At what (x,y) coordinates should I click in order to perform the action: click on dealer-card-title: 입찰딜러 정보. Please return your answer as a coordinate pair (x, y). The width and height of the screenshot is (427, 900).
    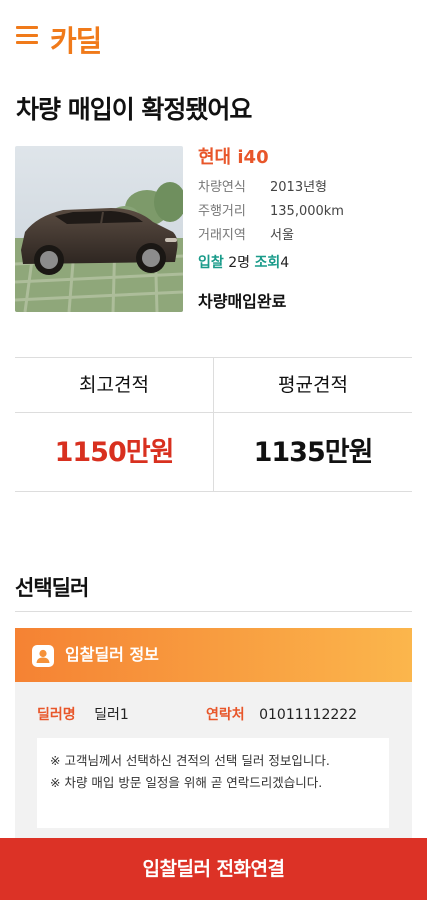
    Looking at the image, I should click on (112, 654).